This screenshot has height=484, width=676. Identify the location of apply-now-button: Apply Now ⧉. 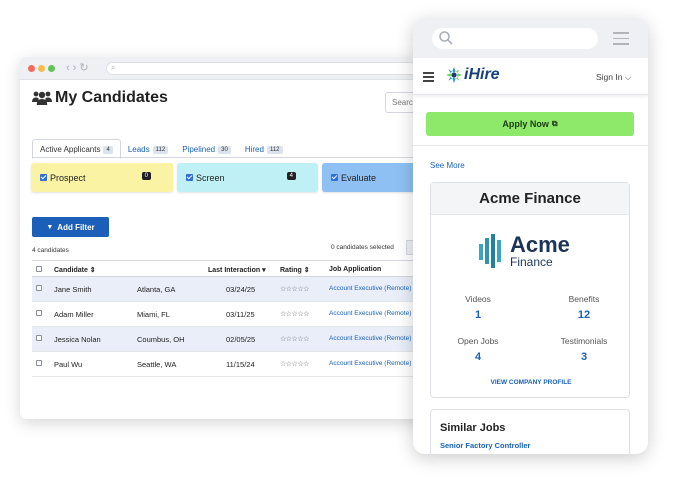
(530, 124).